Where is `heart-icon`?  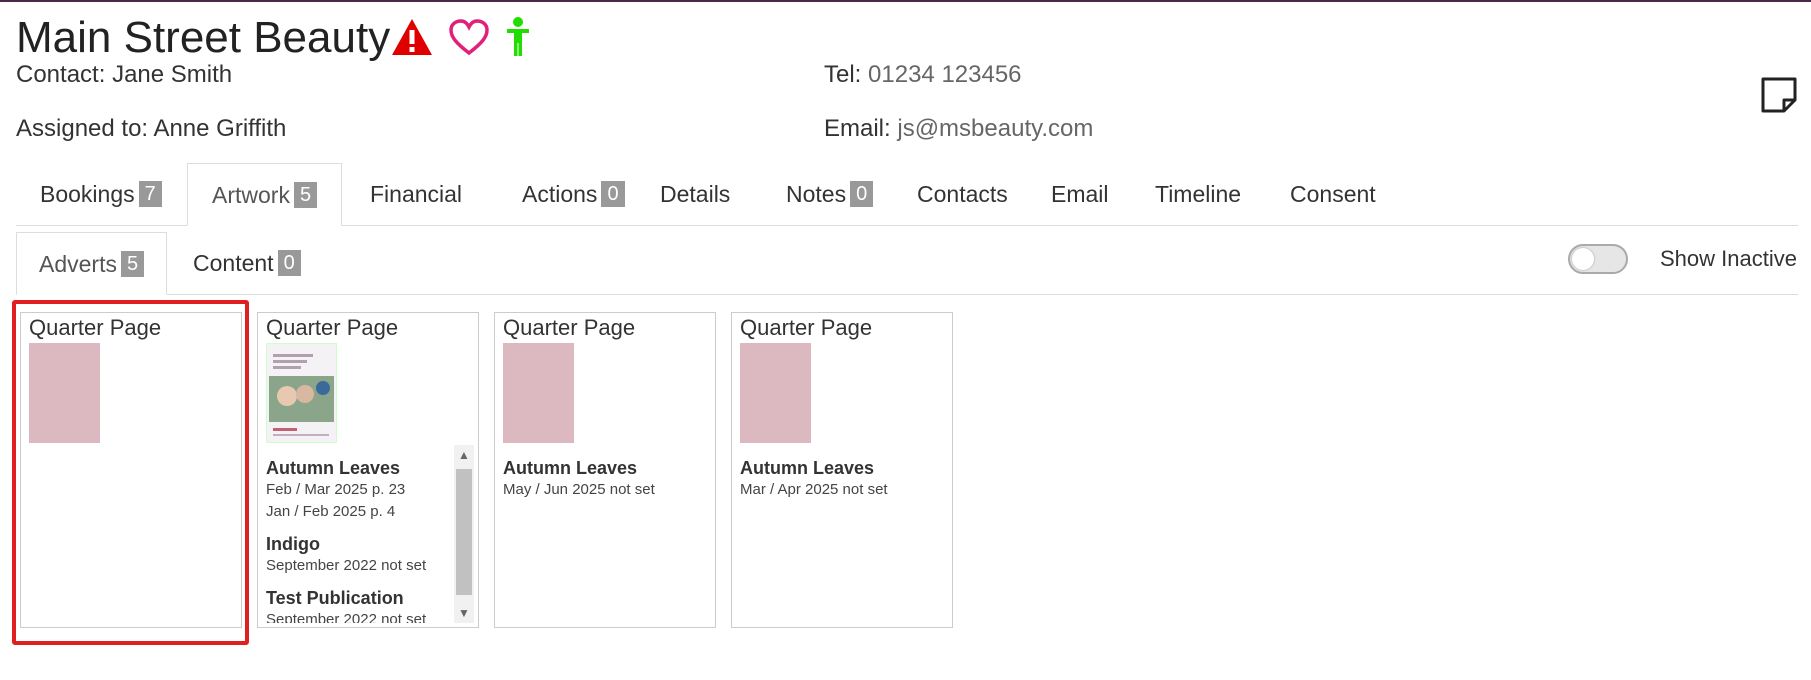 heart-icon is located at coordinates (469, 37).